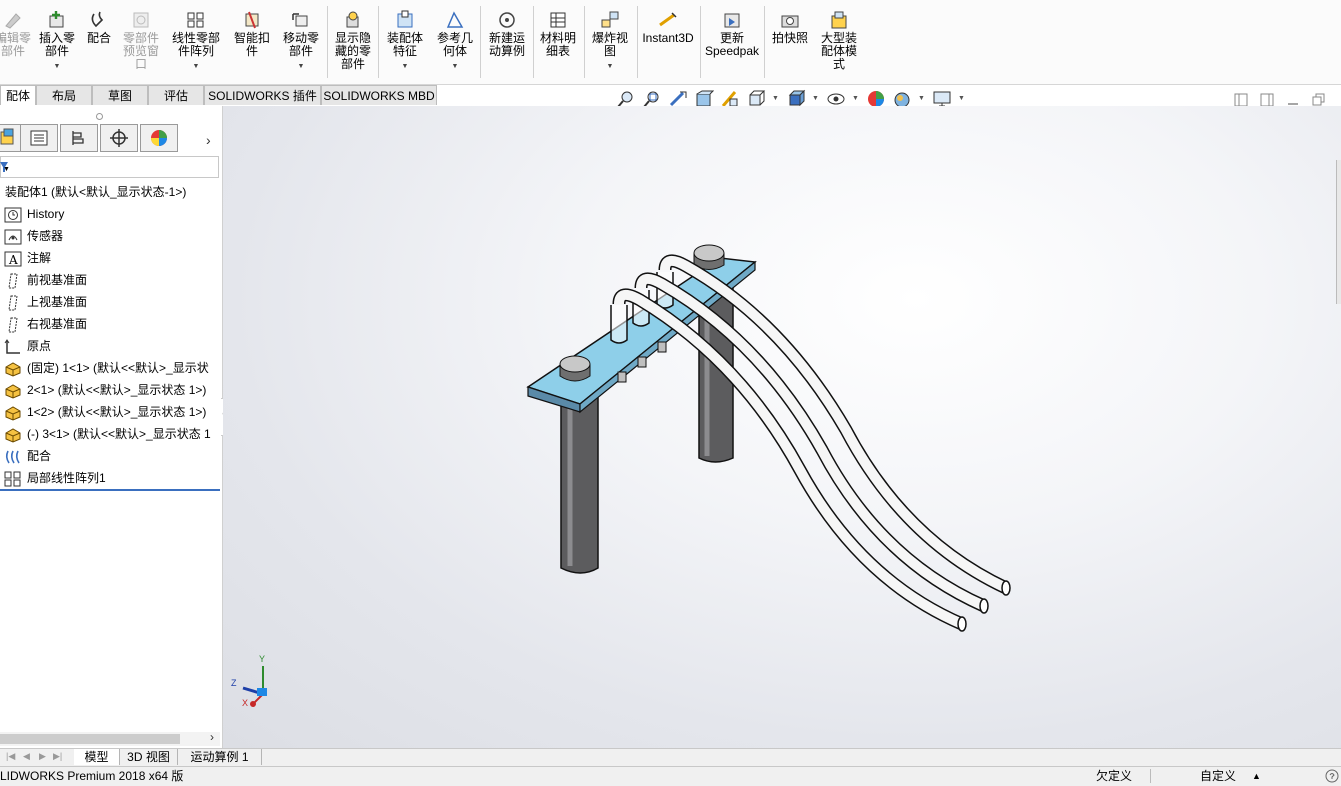  I want to click on tree-item: (-) 3<1> (默认<<默认>_显示状态 1, so click(107, 434).